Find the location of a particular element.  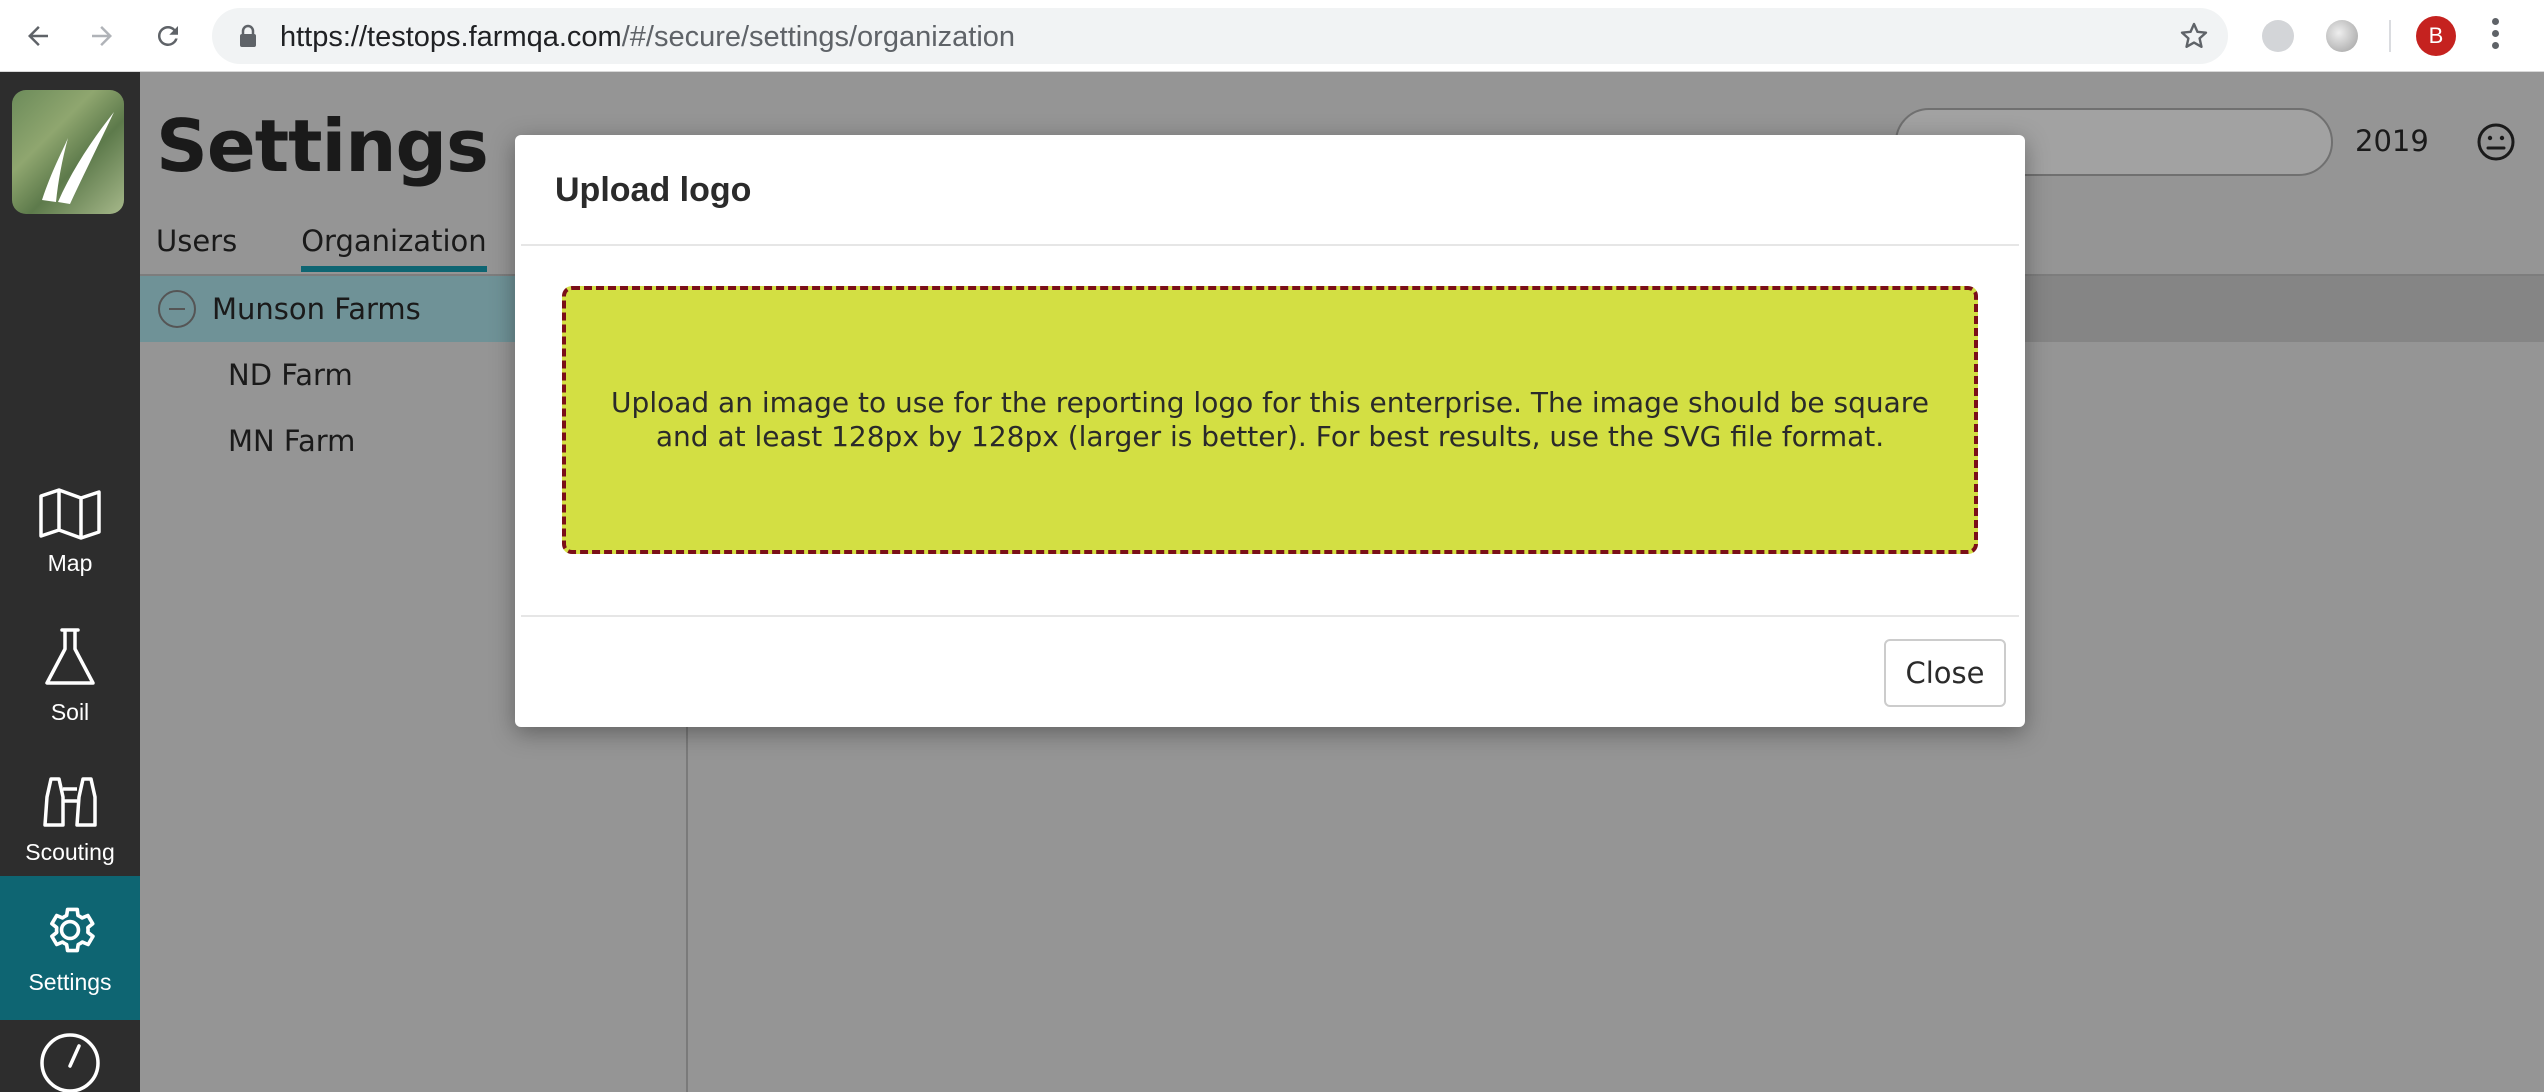

back-button is located at coordinates (38, 36).